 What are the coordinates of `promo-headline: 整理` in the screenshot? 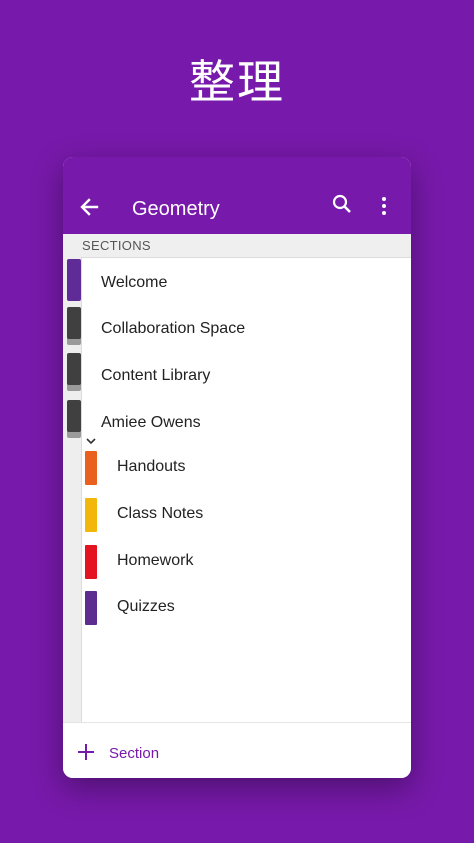 It's located at (237, 82).